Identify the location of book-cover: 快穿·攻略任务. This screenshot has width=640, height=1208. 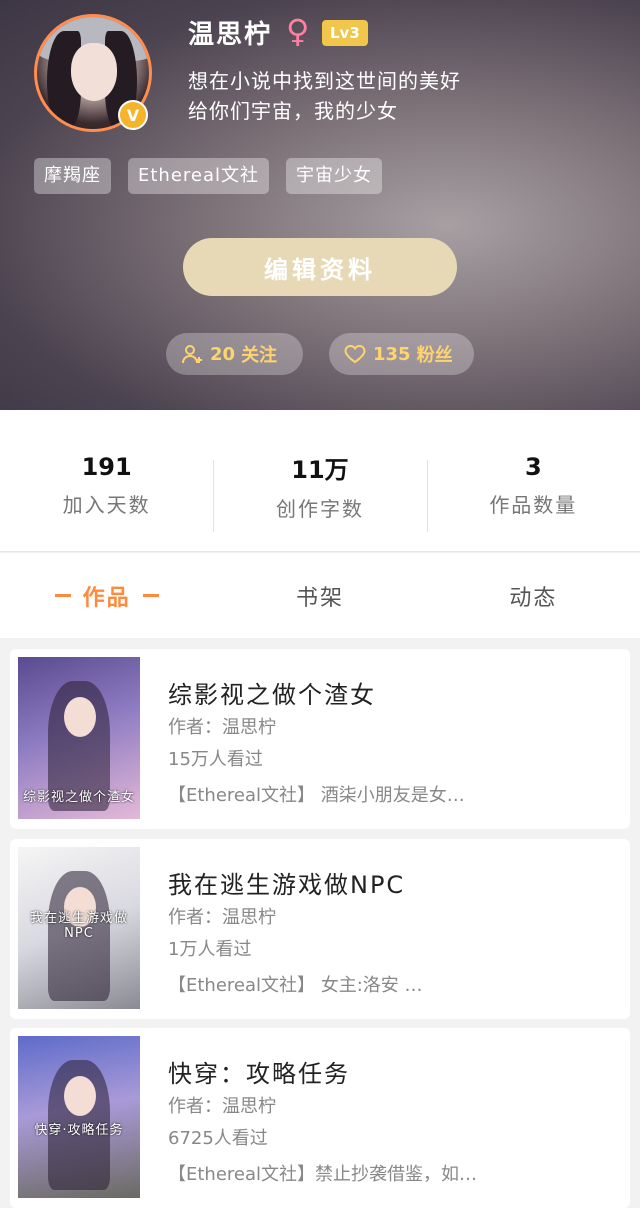
(79, 1117).